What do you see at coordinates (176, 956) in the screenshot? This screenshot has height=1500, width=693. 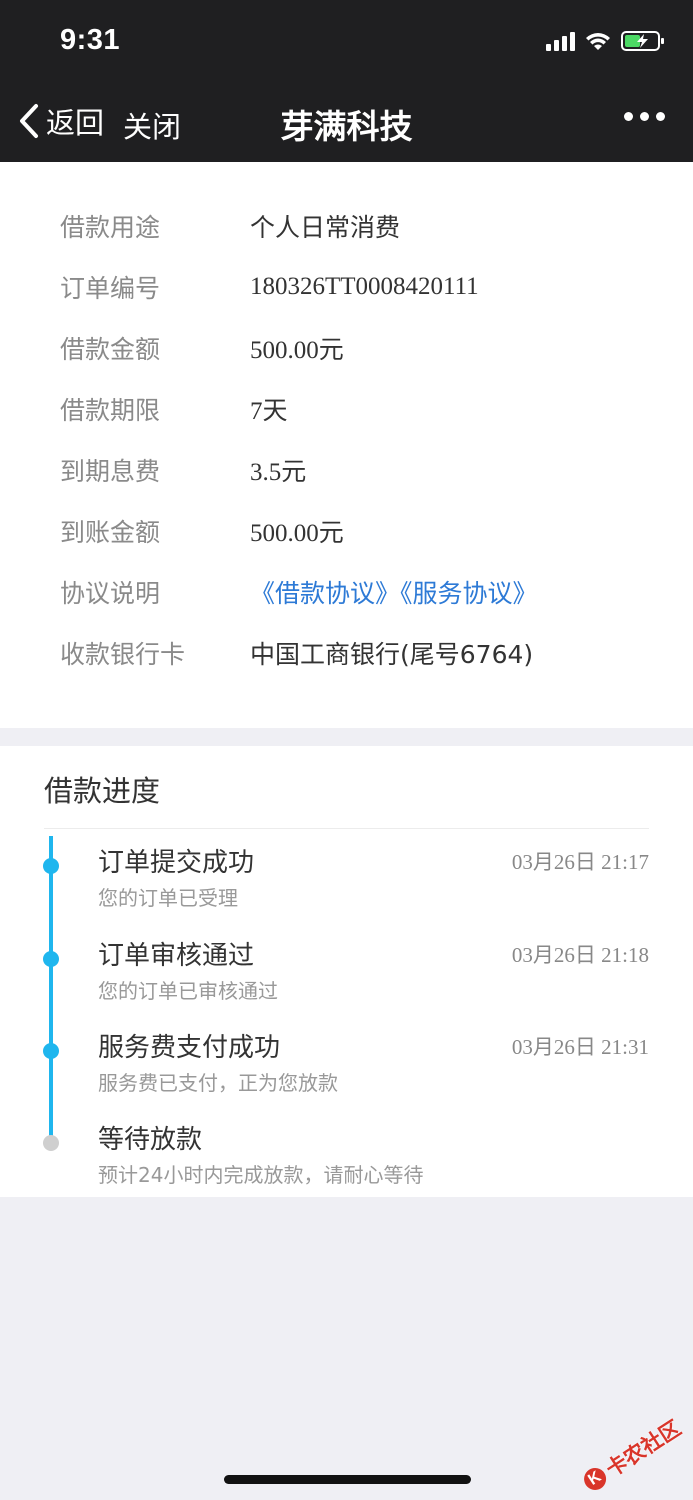 I see `step-title: 订单审核通过` at bounding box center [176, 956].